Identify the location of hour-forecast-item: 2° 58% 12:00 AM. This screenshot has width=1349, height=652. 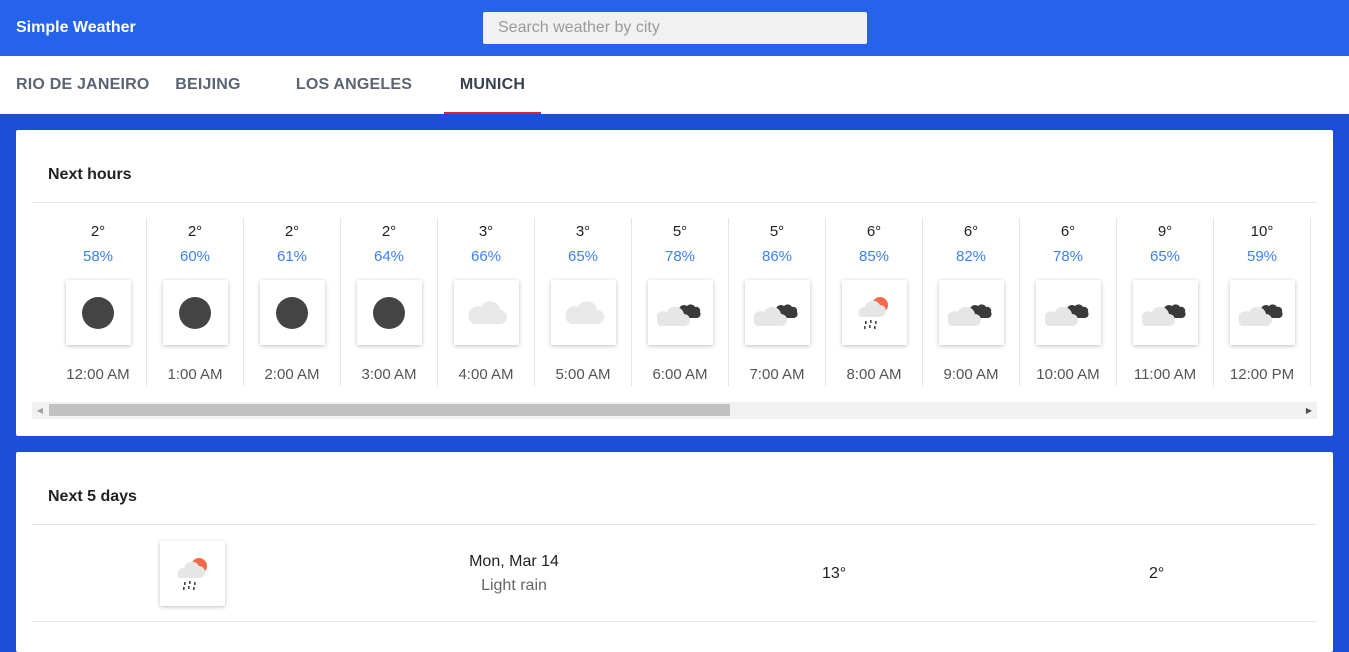
(98, 302).